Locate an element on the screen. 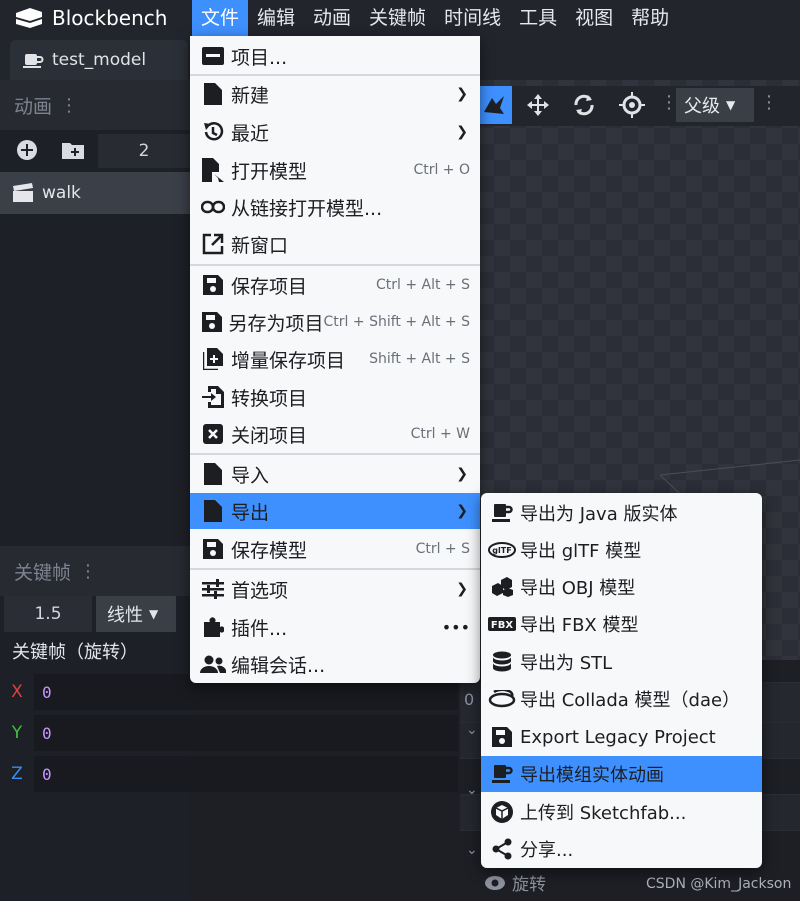 The width and height of the screenshot is (800, 901). close-icon is located at coordinates (213, 434).